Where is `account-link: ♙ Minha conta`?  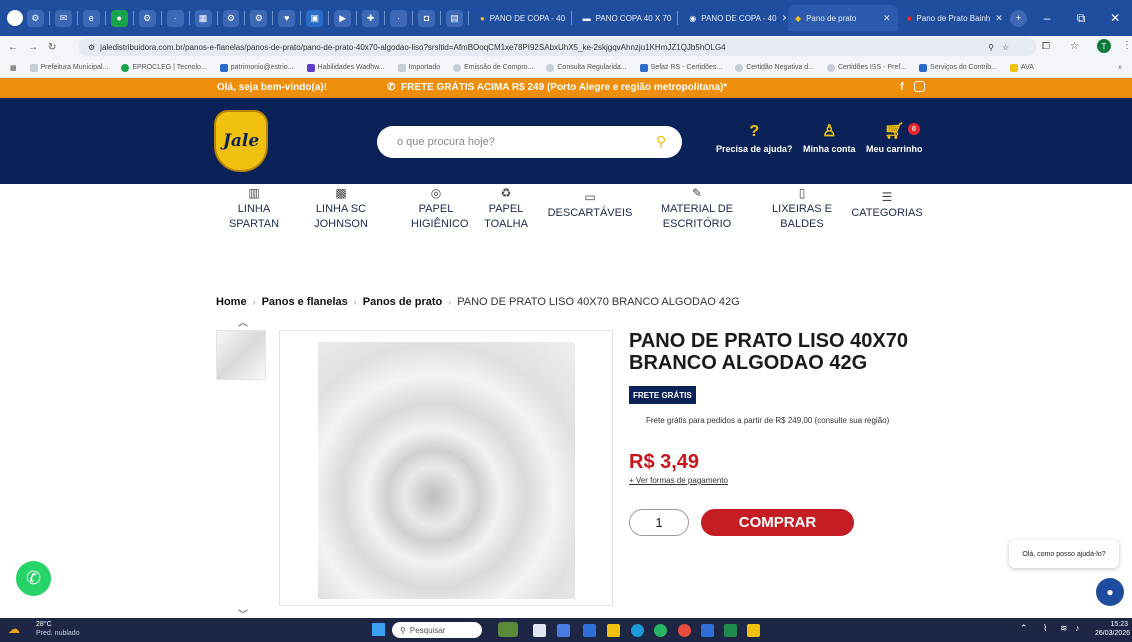
account-link: ♙ Minha conta is located at coordinates (829, 138).